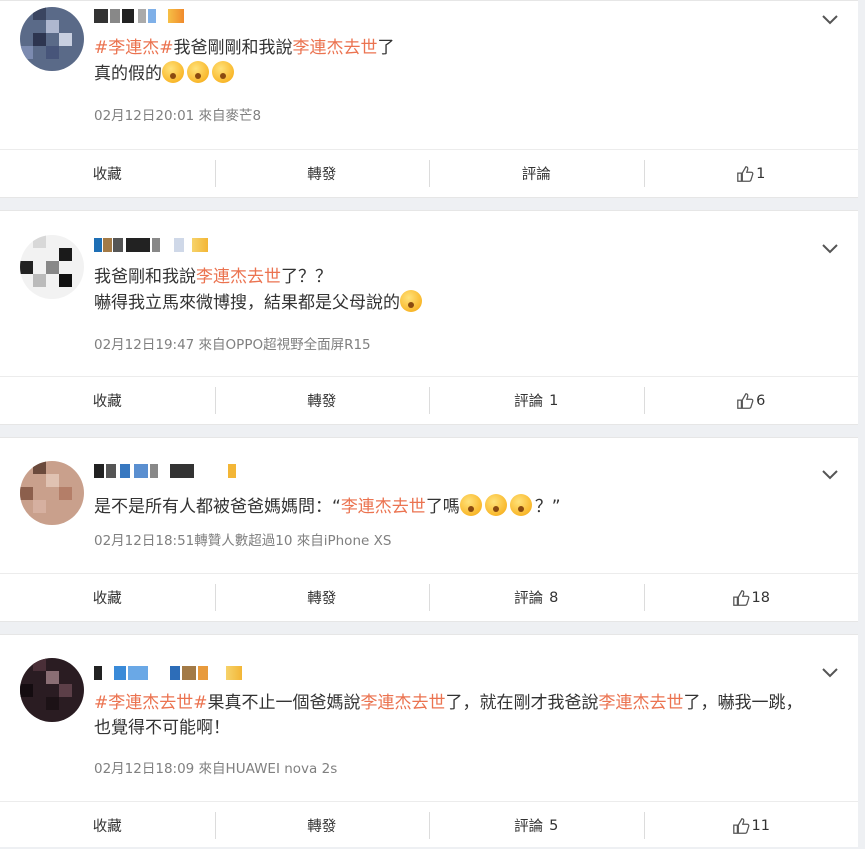 Image resolution: width=865 pixels, height=849 pixels. I want to click on like-button: 18, so click(751, 597).